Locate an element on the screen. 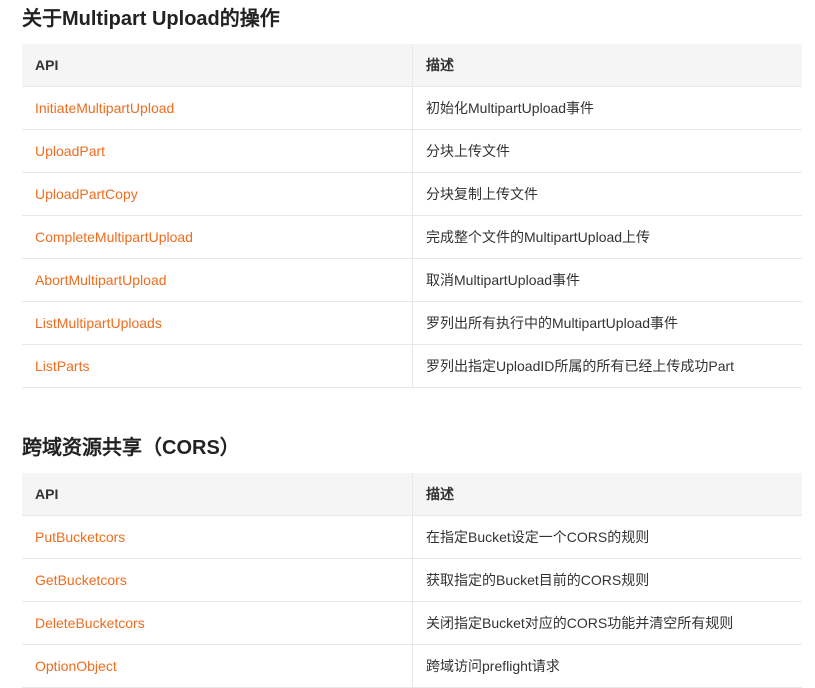 The image size is (815, 688). table-row: UploadPartCopy 分块复制上传文件 is located at coordinates (412, 194).